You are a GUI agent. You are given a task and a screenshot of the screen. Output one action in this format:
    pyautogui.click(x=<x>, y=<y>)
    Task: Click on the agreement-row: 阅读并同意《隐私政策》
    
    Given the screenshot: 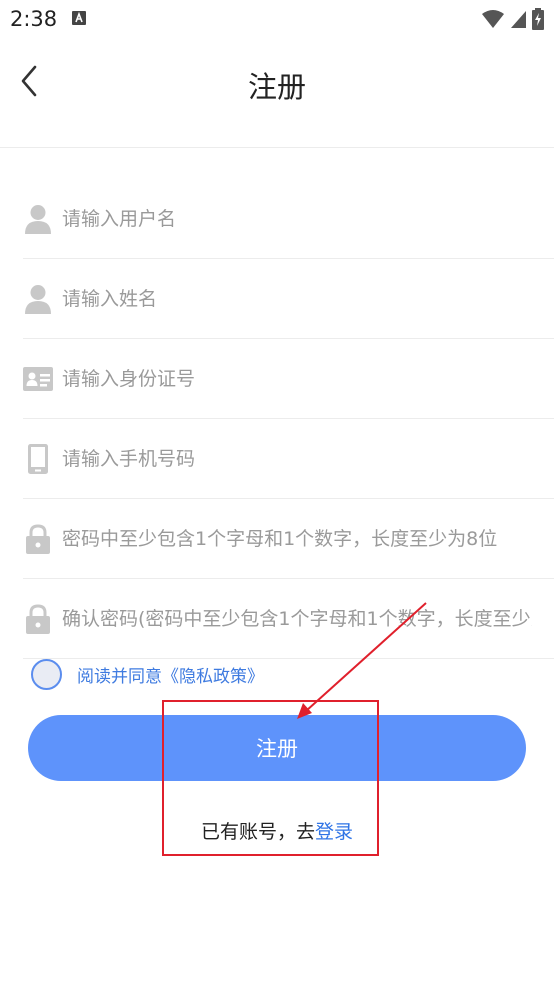 What is the action you would take?
    pyautogui.click(x=147, y=674)
    